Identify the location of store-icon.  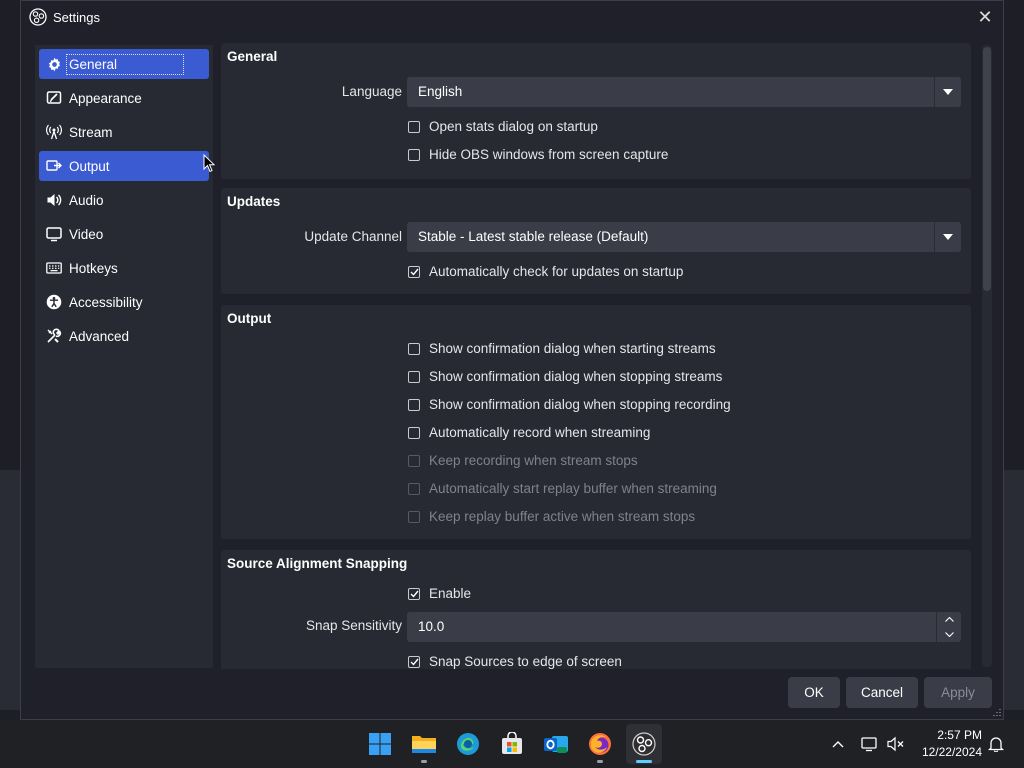
(512, 744).